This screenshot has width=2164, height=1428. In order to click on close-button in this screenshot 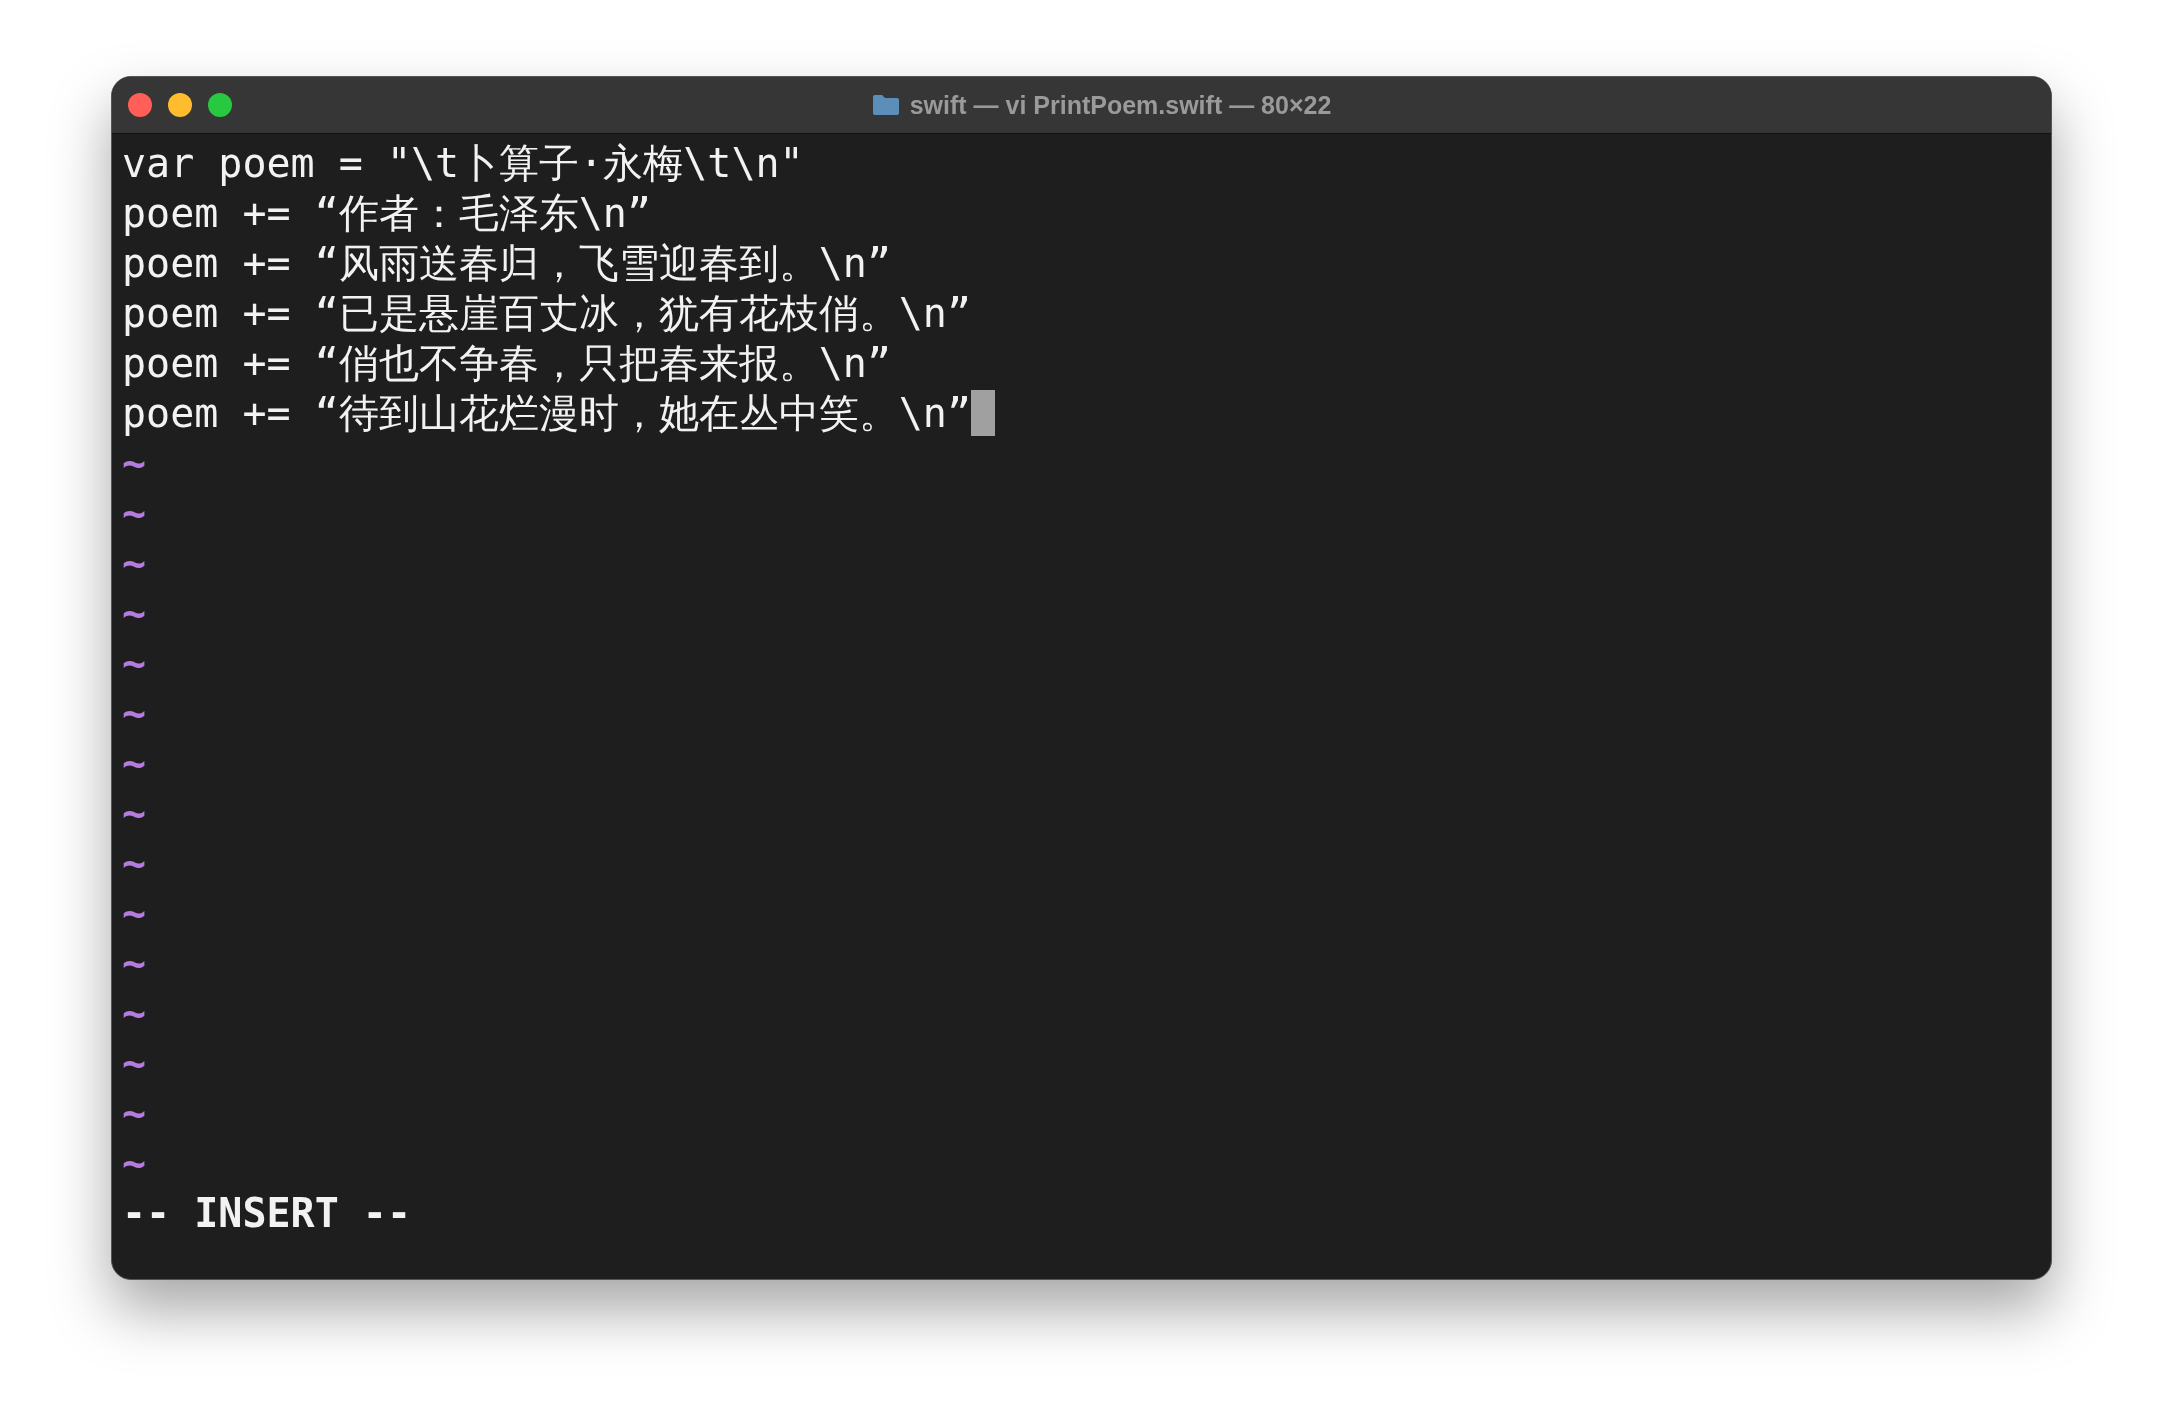, I will do `click(140, 105)`.